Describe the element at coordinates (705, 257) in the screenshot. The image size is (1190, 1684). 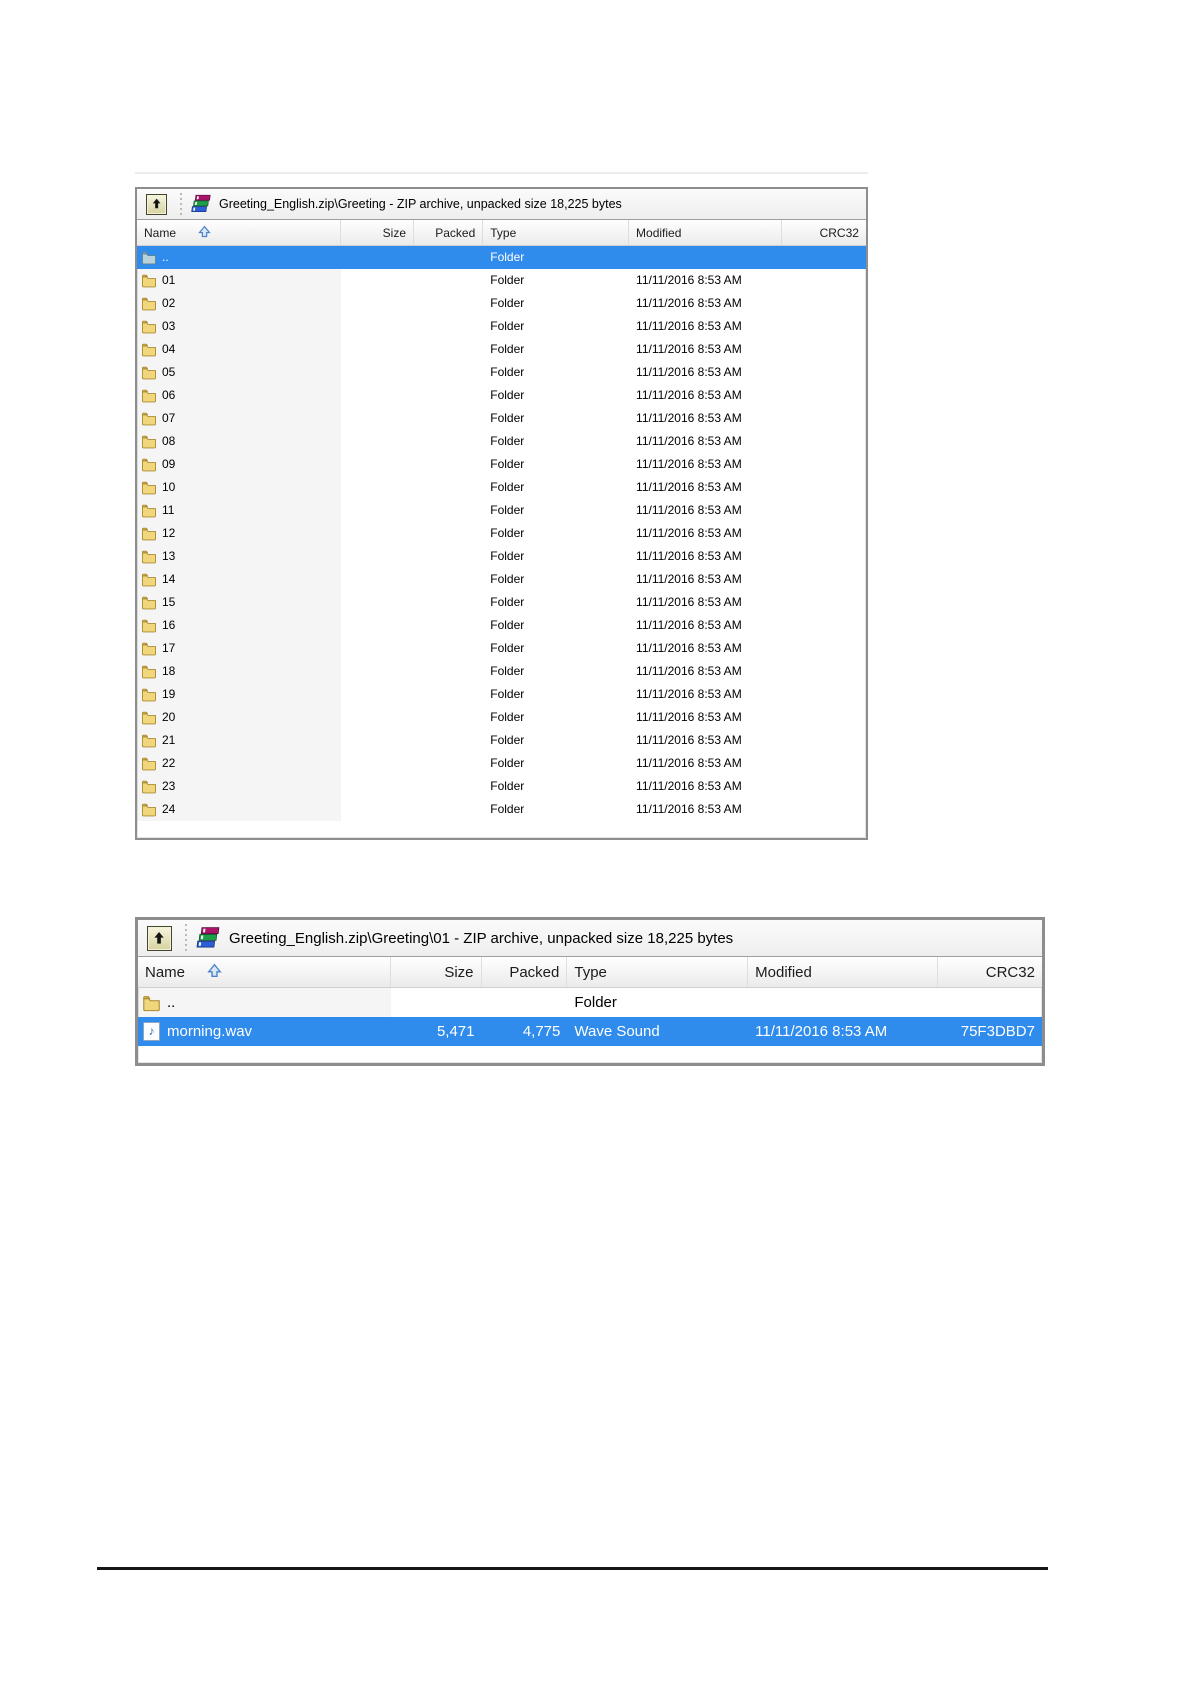
I see `cell-modified` at that location.